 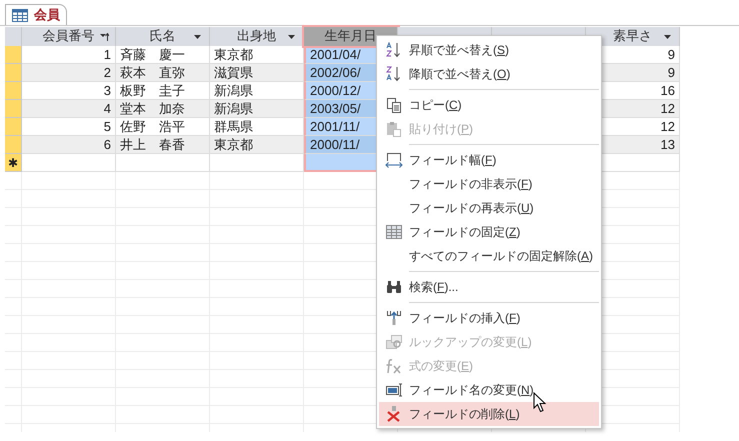 I want to click on new-record-selector: ✱, so click(x=13, y=163).